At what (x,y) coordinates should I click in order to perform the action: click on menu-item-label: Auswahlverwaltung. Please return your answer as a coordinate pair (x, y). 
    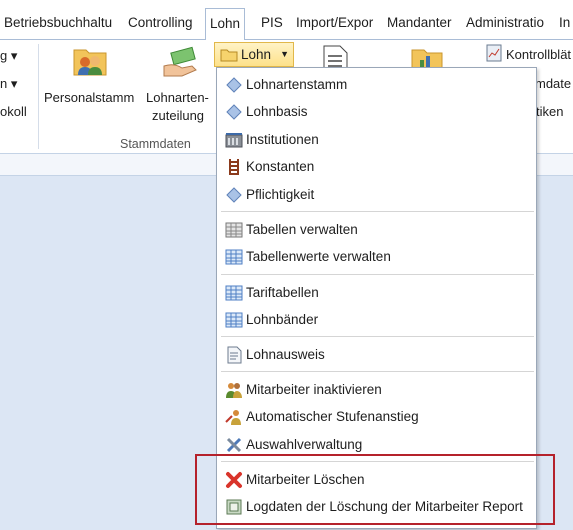
    Looking at the image, I should click on (304, 444).